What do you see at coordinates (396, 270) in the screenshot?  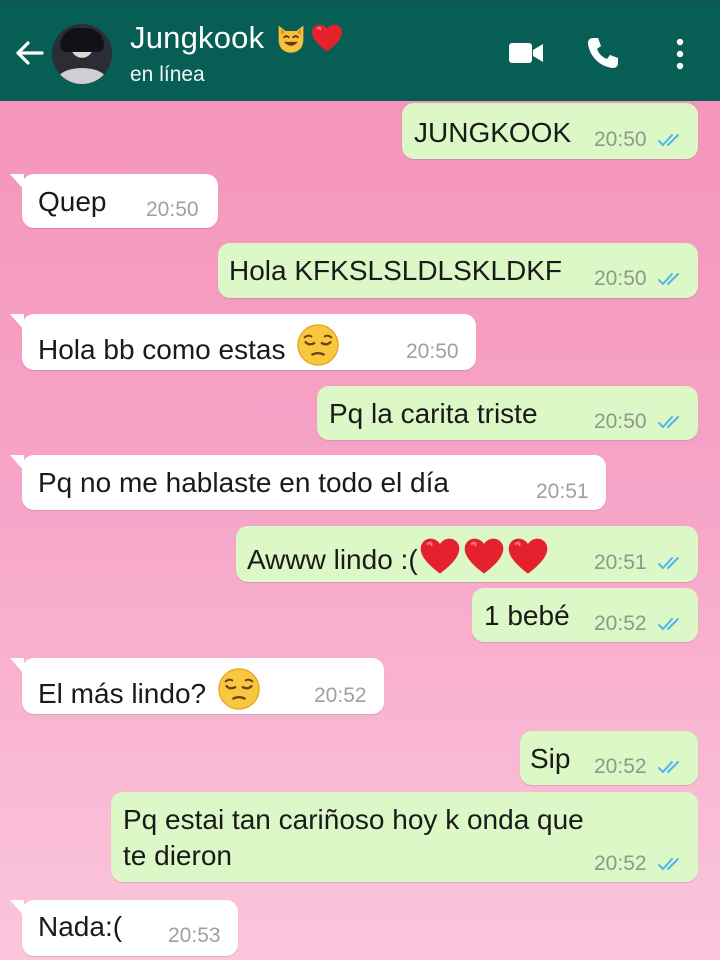 I see `message-text: Hola KFKSLSLDLSKLDKF` at bounding box center [396, 270].